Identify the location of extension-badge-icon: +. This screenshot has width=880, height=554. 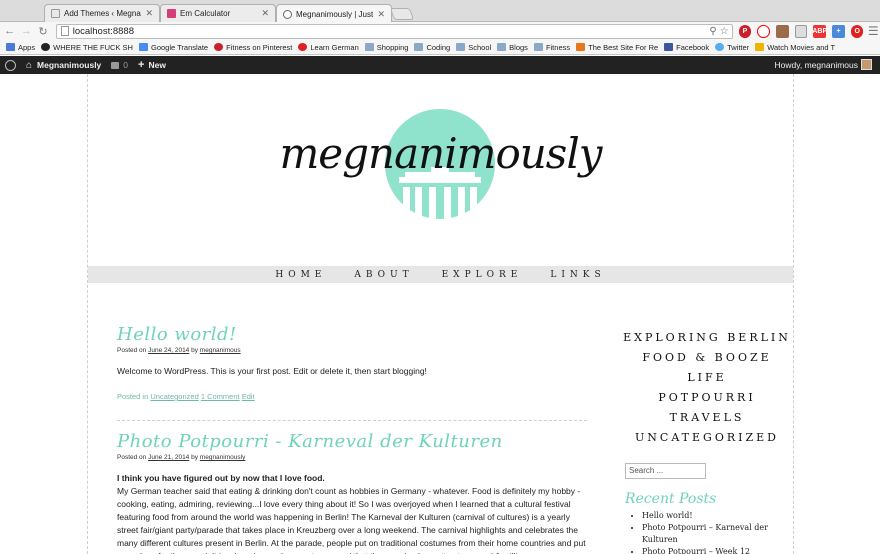
(838, 31).